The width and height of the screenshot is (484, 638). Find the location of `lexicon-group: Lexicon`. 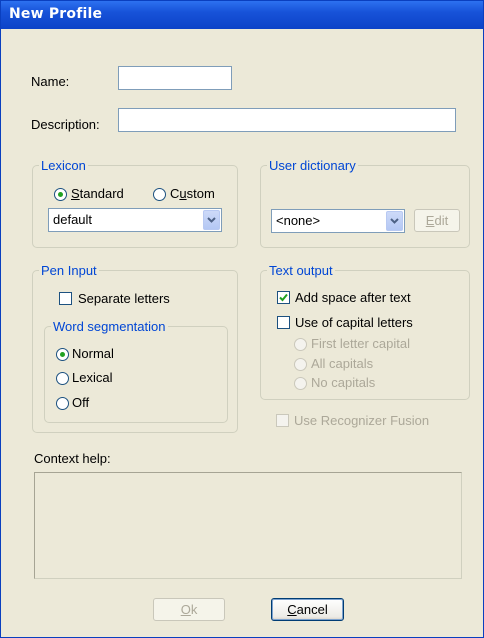

lexicon-group: Lexicon is located at coordinates (135, 203).